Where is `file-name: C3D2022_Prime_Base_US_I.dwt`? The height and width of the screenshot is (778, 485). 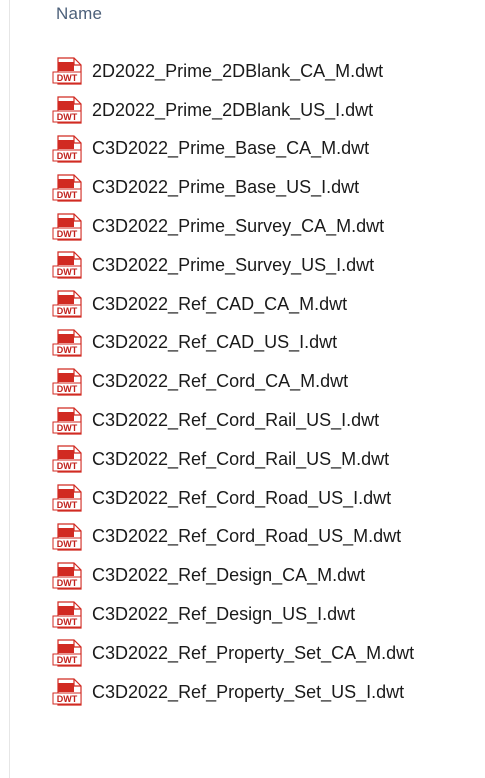
file-name: C3D2022_Prime_Base_US_I.dwt is located at coordinates (226, 187).